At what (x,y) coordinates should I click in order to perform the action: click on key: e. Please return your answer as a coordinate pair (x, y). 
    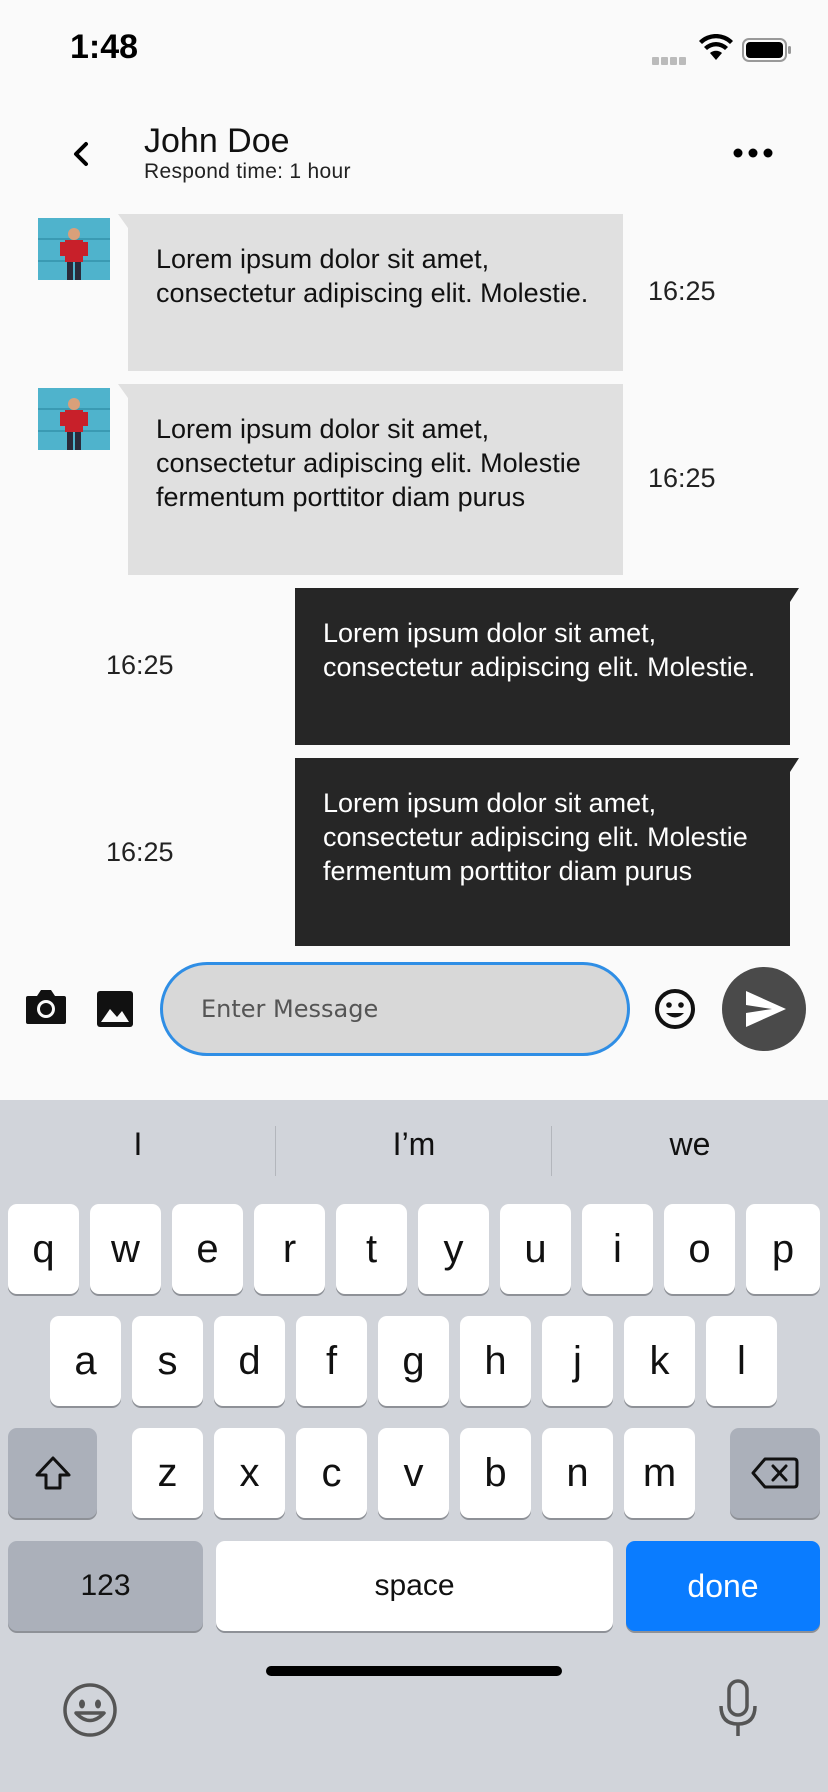
    Looking at the image, I should click on (207, 1249).